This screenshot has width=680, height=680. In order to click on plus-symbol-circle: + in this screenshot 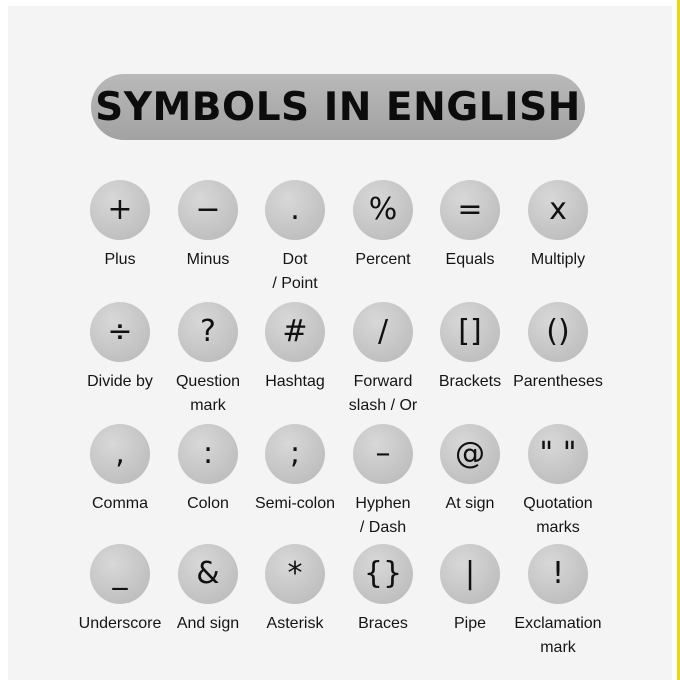, I will do `click(120, 210)`.